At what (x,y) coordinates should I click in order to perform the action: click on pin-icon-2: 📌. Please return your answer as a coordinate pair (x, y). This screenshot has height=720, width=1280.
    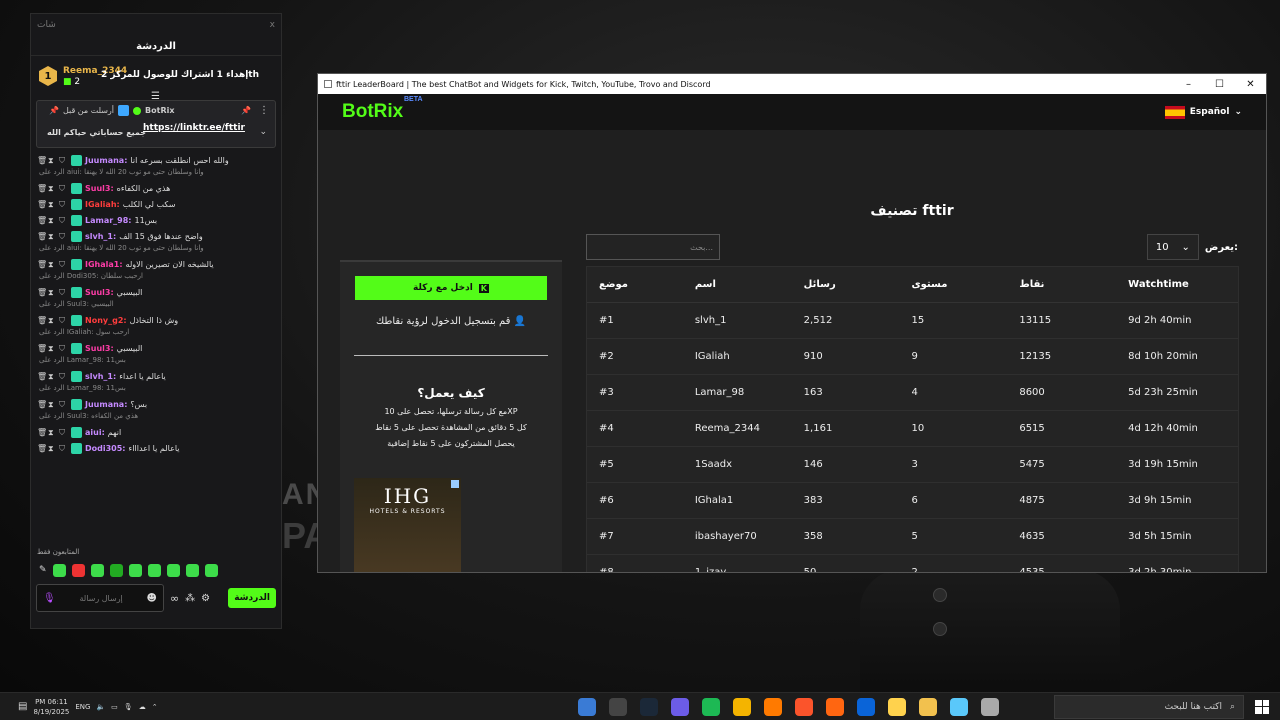
    Looking at the image, I should click on (246, 110).